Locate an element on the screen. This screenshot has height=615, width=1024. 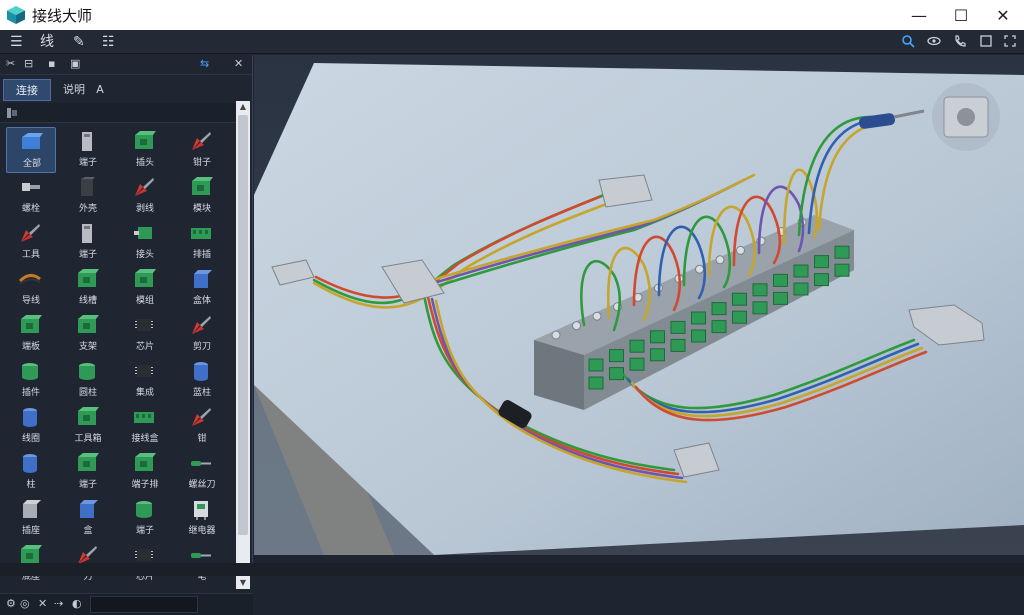
component-tile-label: 剥线 is located at coordinates (144, 209).